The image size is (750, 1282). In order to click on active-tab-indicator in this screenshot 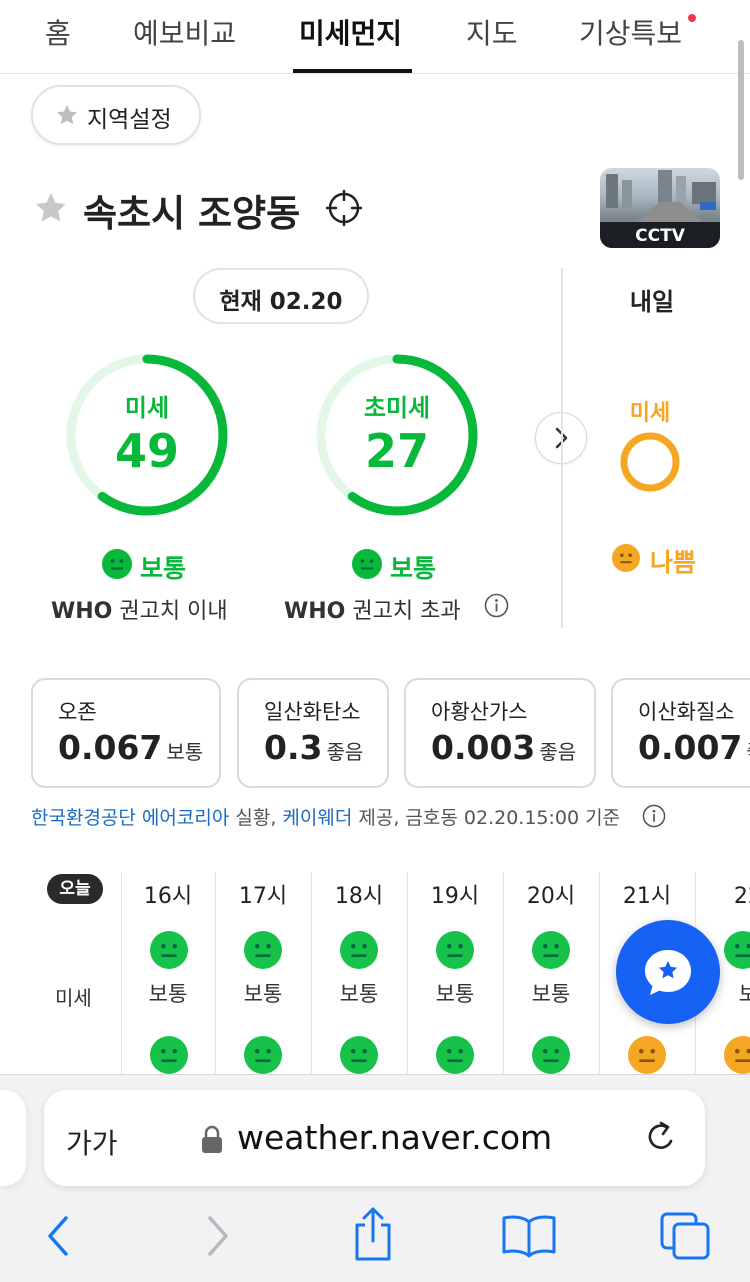, I will do `click(352, 71)`.